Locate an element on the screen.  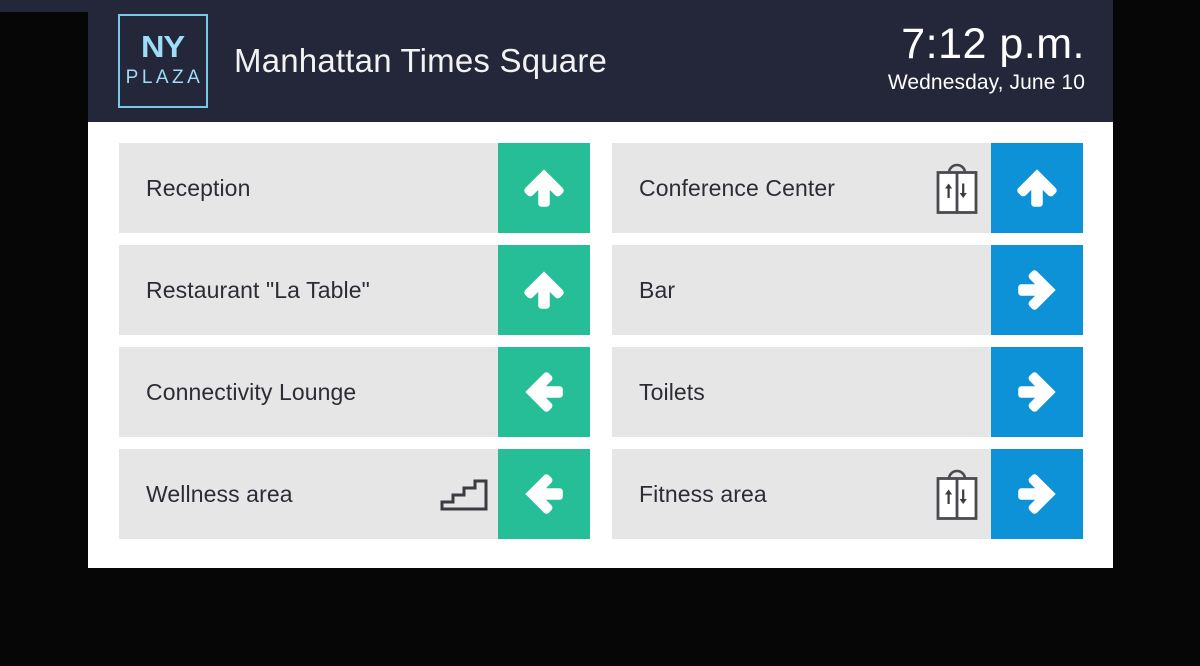
clock-time: 7:12 p.m. is located at coordinates (993, 44).